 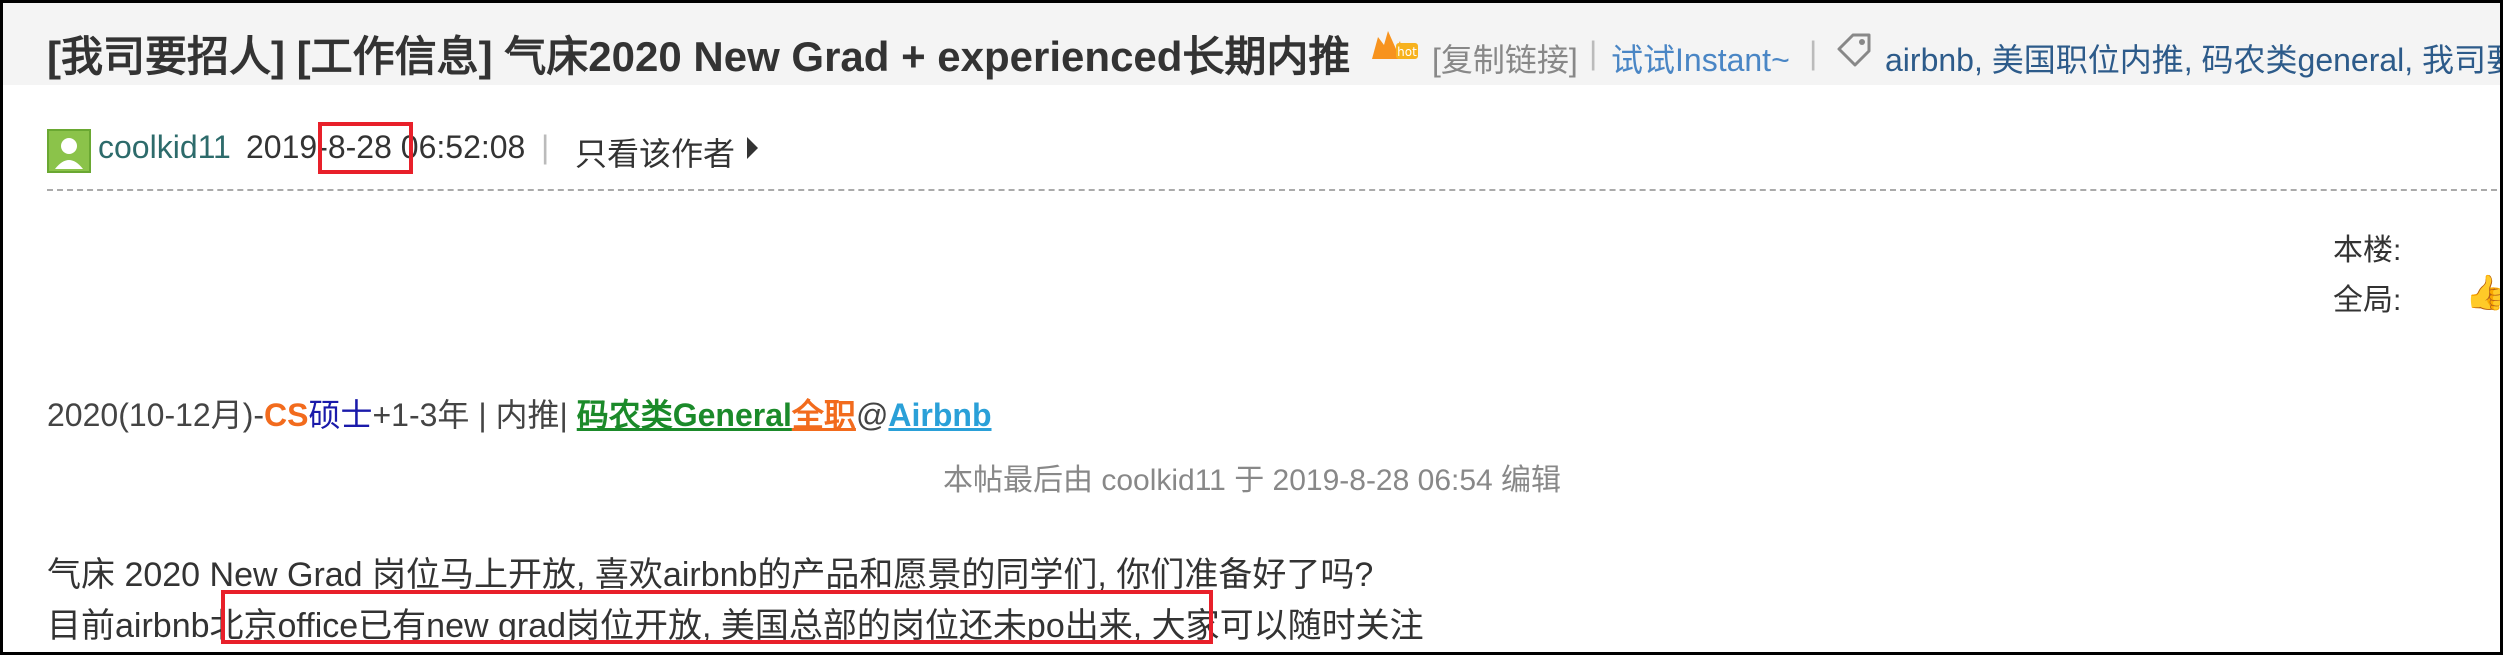 I want to click on body-text: 目前airbnb, so click(x=128, y=626).